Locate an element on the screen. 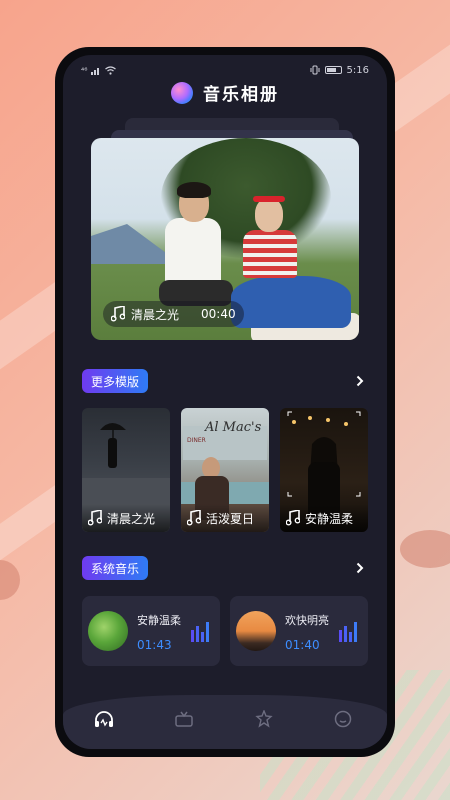 Image resolution: width=450 pixels, height=800 pixels. hero-person-woman is located at coordinates (291, 258).